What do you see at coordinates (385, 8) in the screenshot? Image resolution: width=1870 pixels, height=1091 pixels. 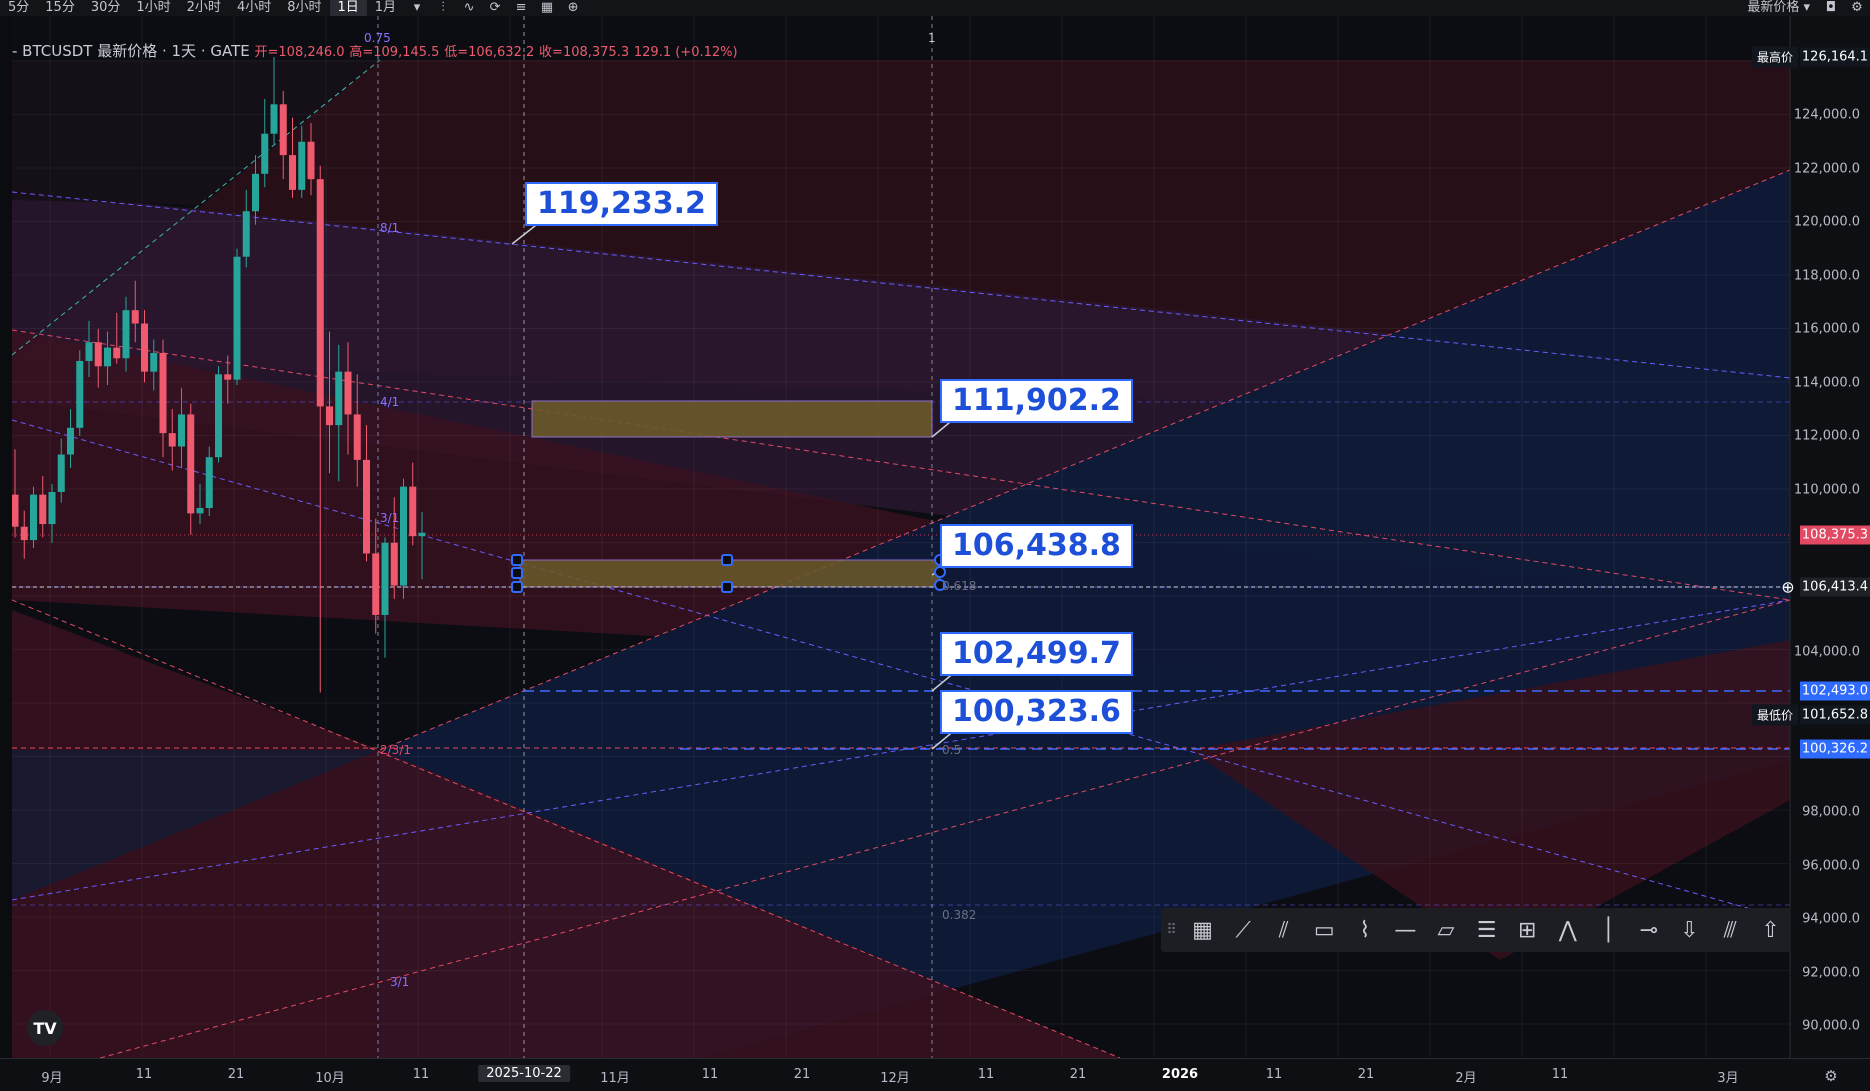 I see `timeframe-8: 1月` at bounding box center [385, 8].